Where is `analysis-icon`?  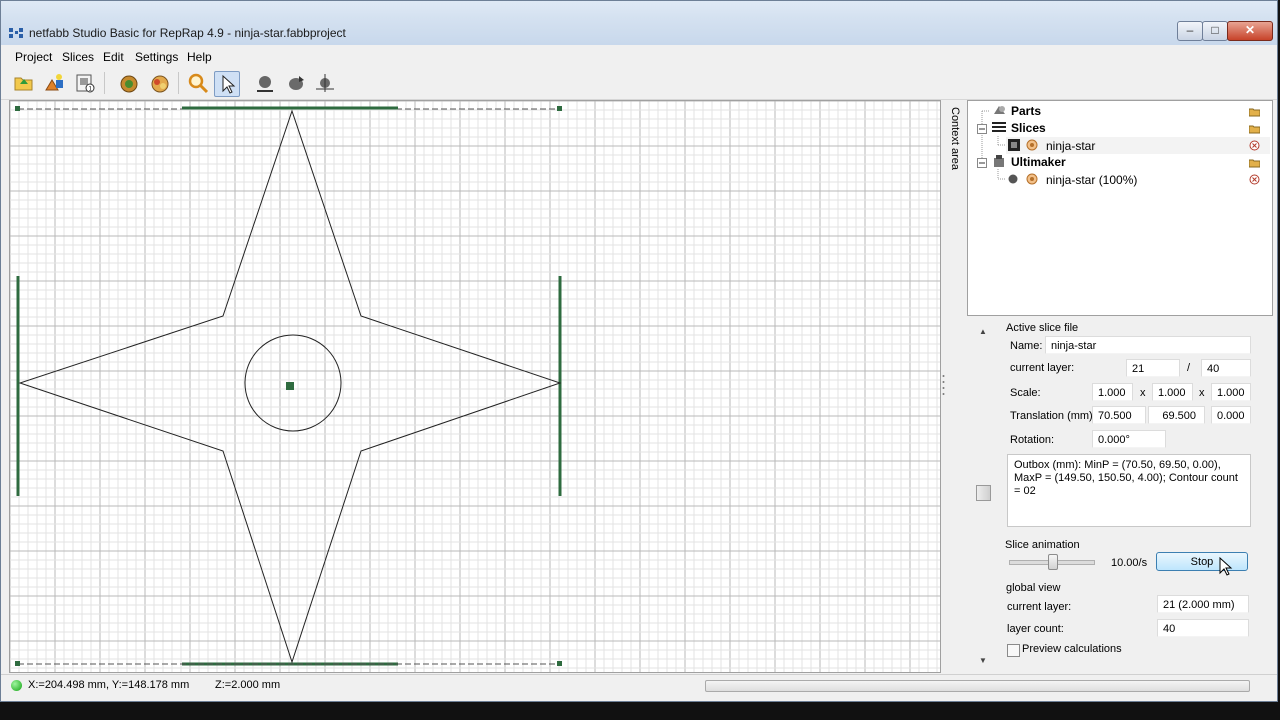
analysis-icon is located at coordinates (160, 83).